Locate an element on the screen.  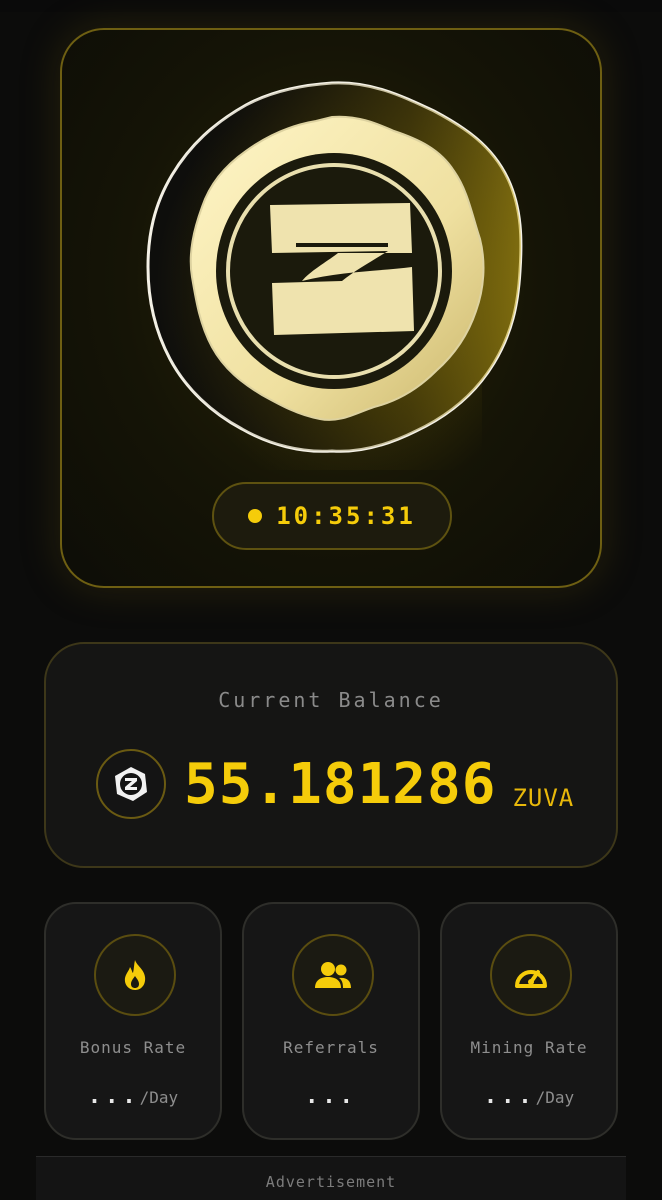
stat-label: Mining Rate is located at coordinates (529, 1047).